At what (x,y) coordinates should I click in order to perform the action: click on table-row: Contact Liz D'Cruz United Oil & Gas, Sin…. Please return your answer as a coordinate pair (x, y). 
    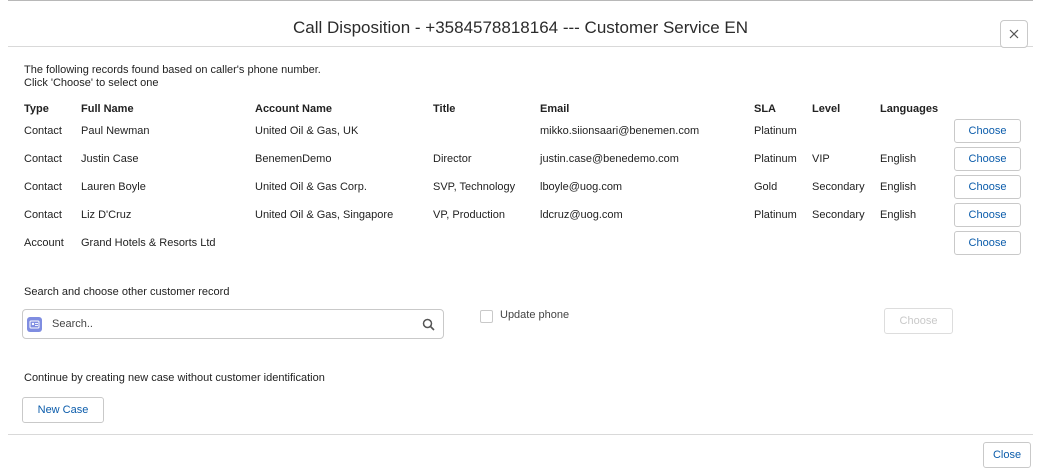
    Looking at the image, I should click on (522, 215).